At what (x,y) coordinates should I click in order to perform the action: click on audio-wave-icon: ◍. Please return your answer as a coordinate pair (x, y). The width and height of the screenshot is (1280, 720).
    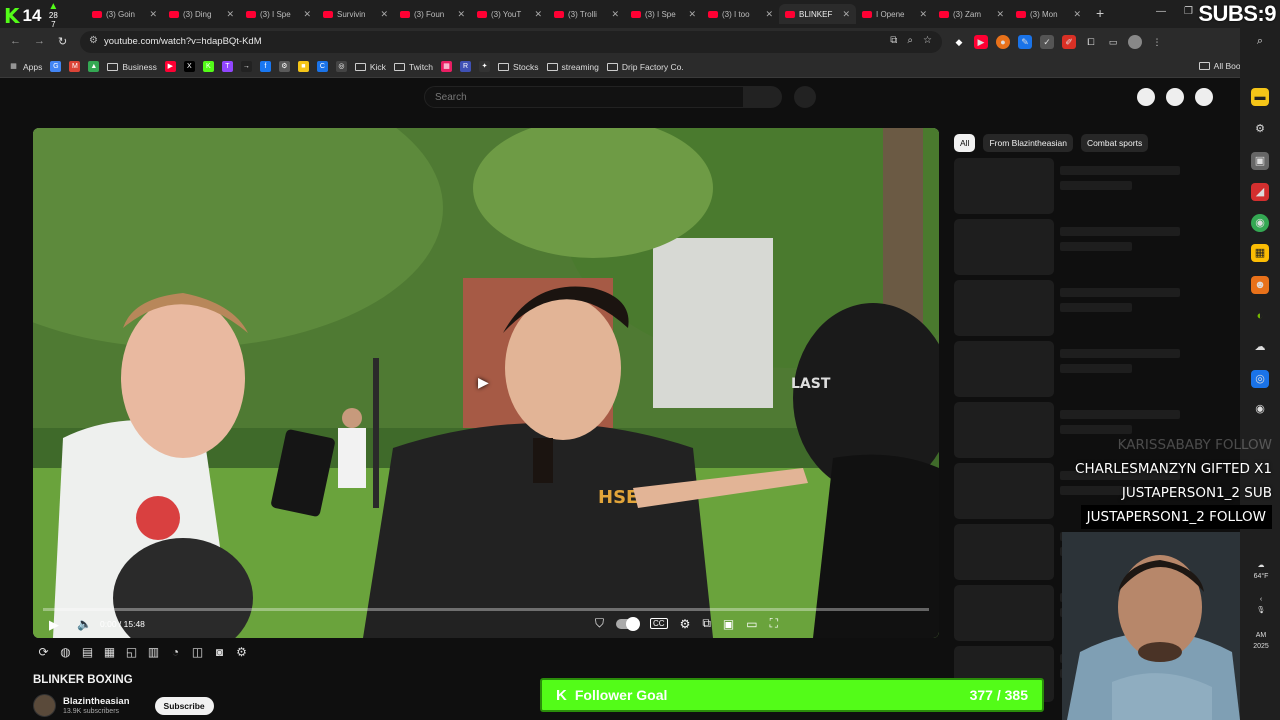
    Looking at the image, I should click on (65, 652).